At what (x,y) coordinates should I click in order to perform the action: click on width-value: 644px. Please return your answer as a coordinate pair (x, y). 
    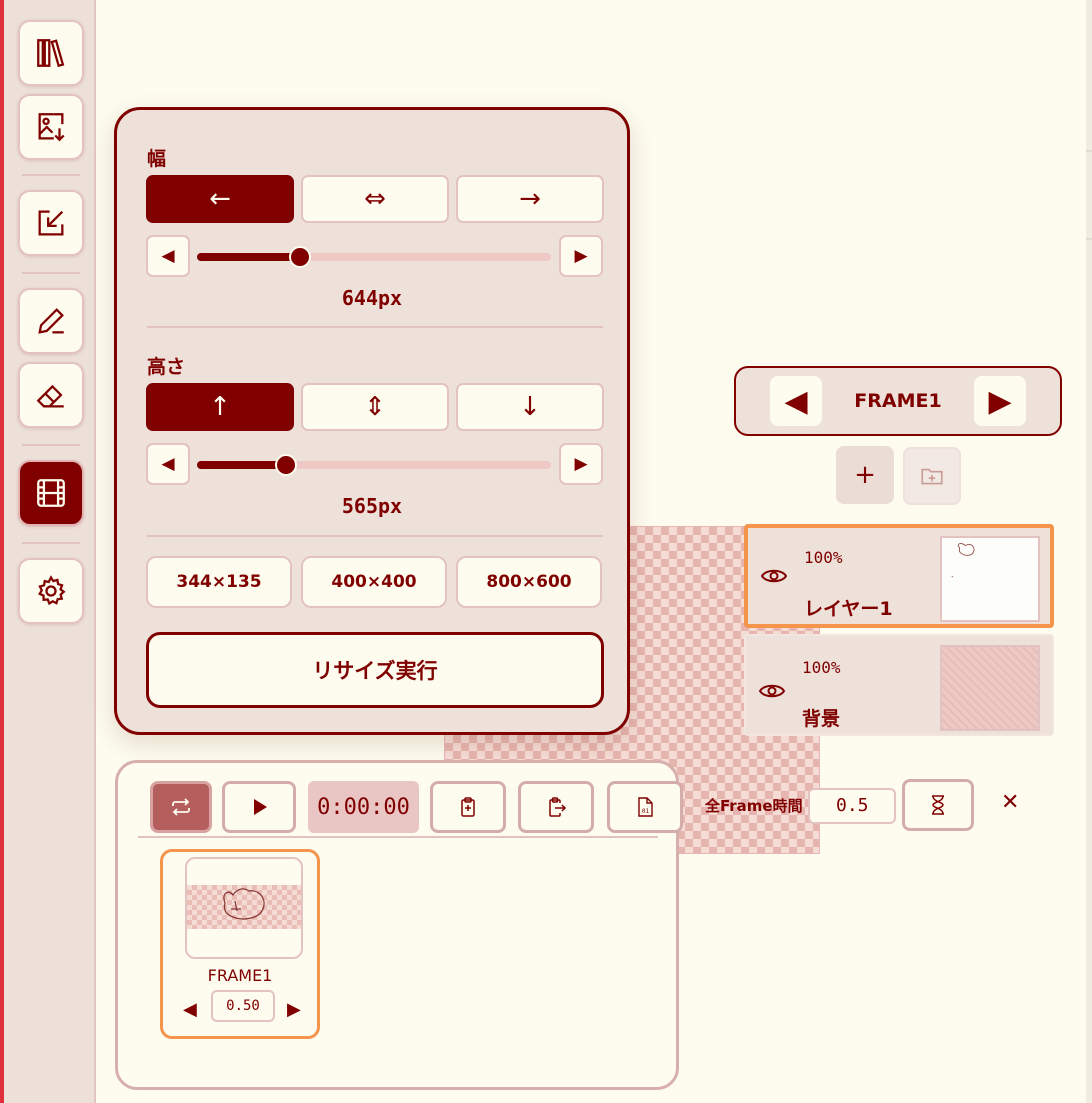
    Looking at the image, I should click on (372, 298).